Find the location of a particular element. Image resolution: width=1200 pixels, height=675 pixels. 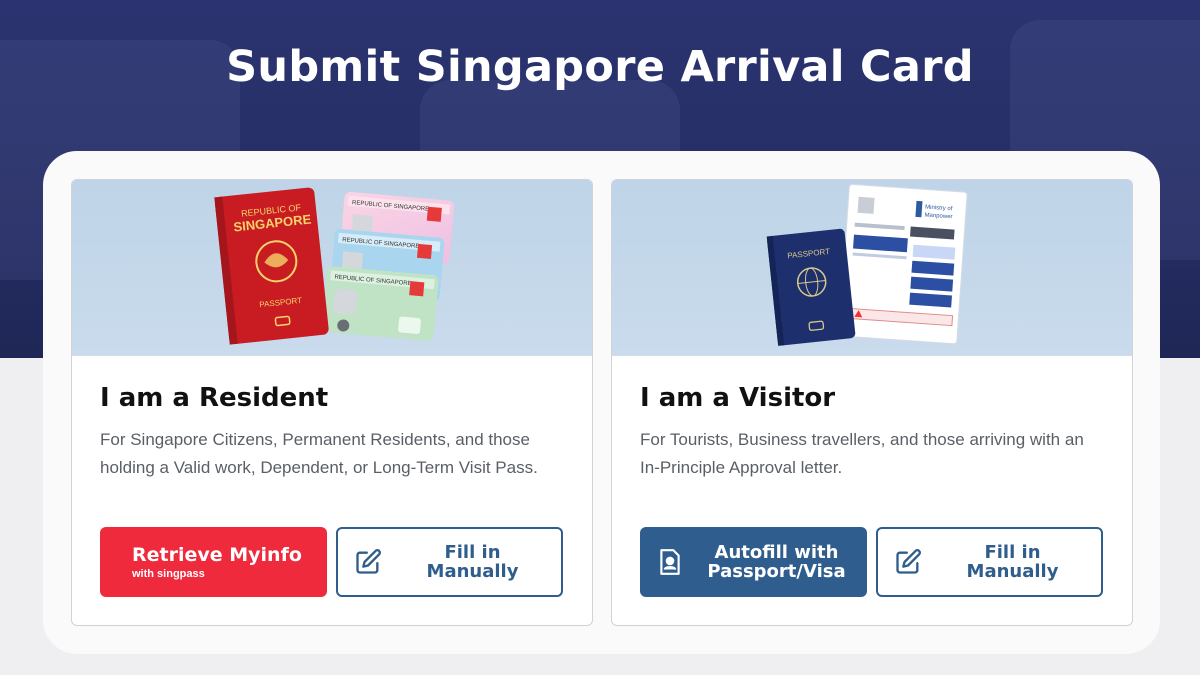

singpass-sublabel: with singpass is located at coordinates (168, 574).